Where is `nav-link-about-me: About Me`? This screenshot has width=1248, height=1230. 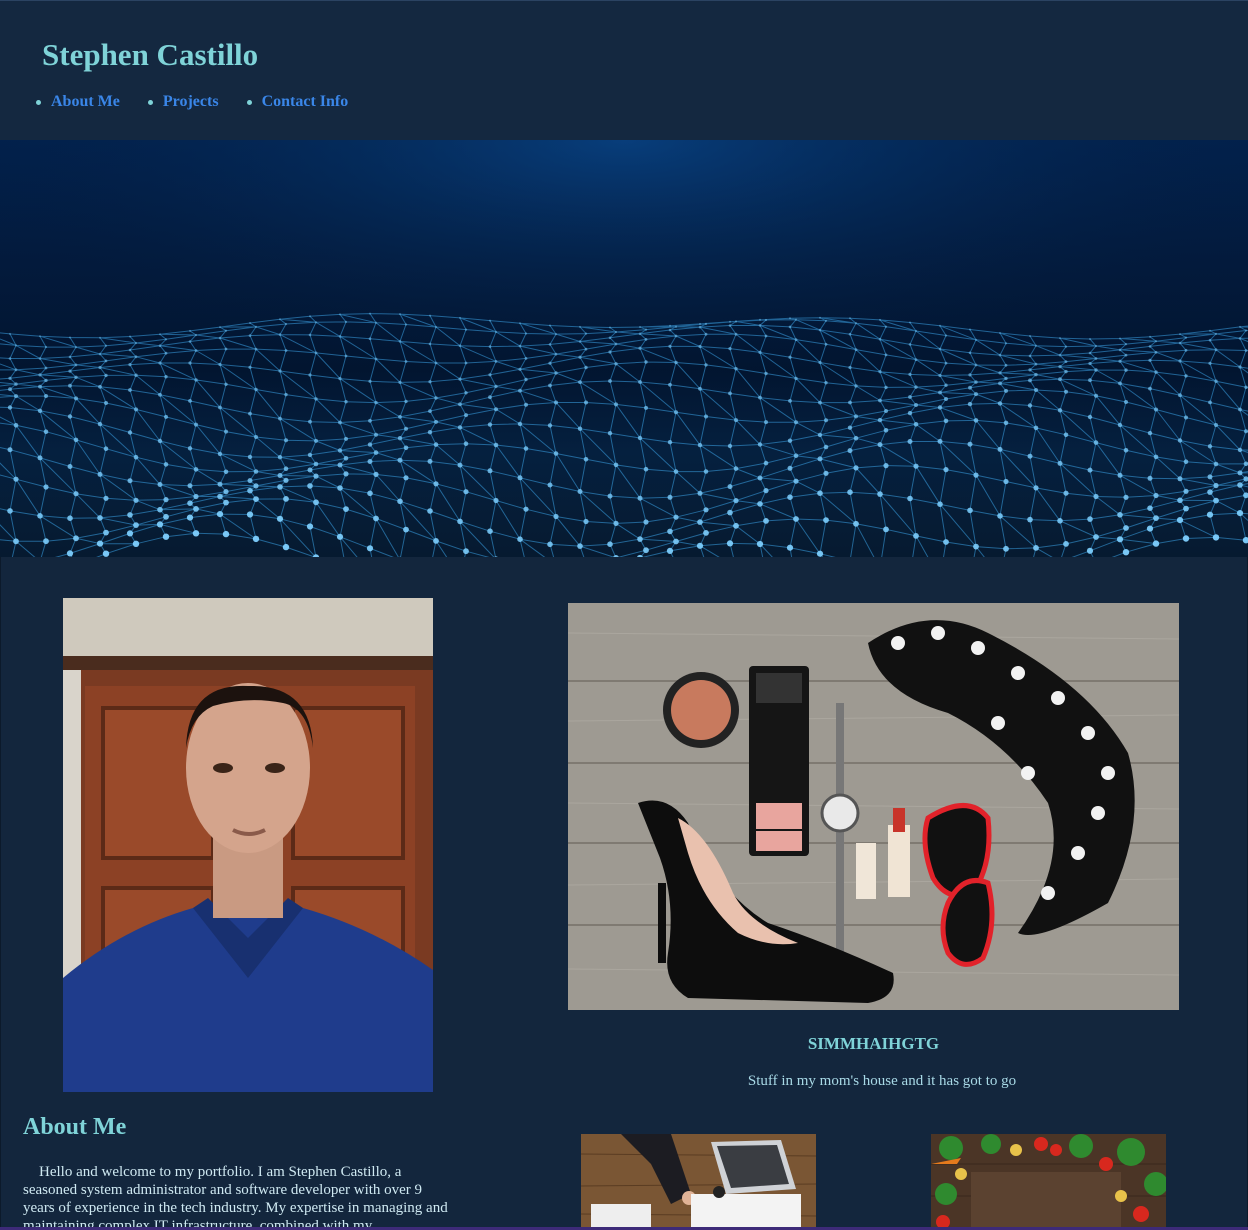
nav-link-about-me: About Me is located at coordinates (85, 101).